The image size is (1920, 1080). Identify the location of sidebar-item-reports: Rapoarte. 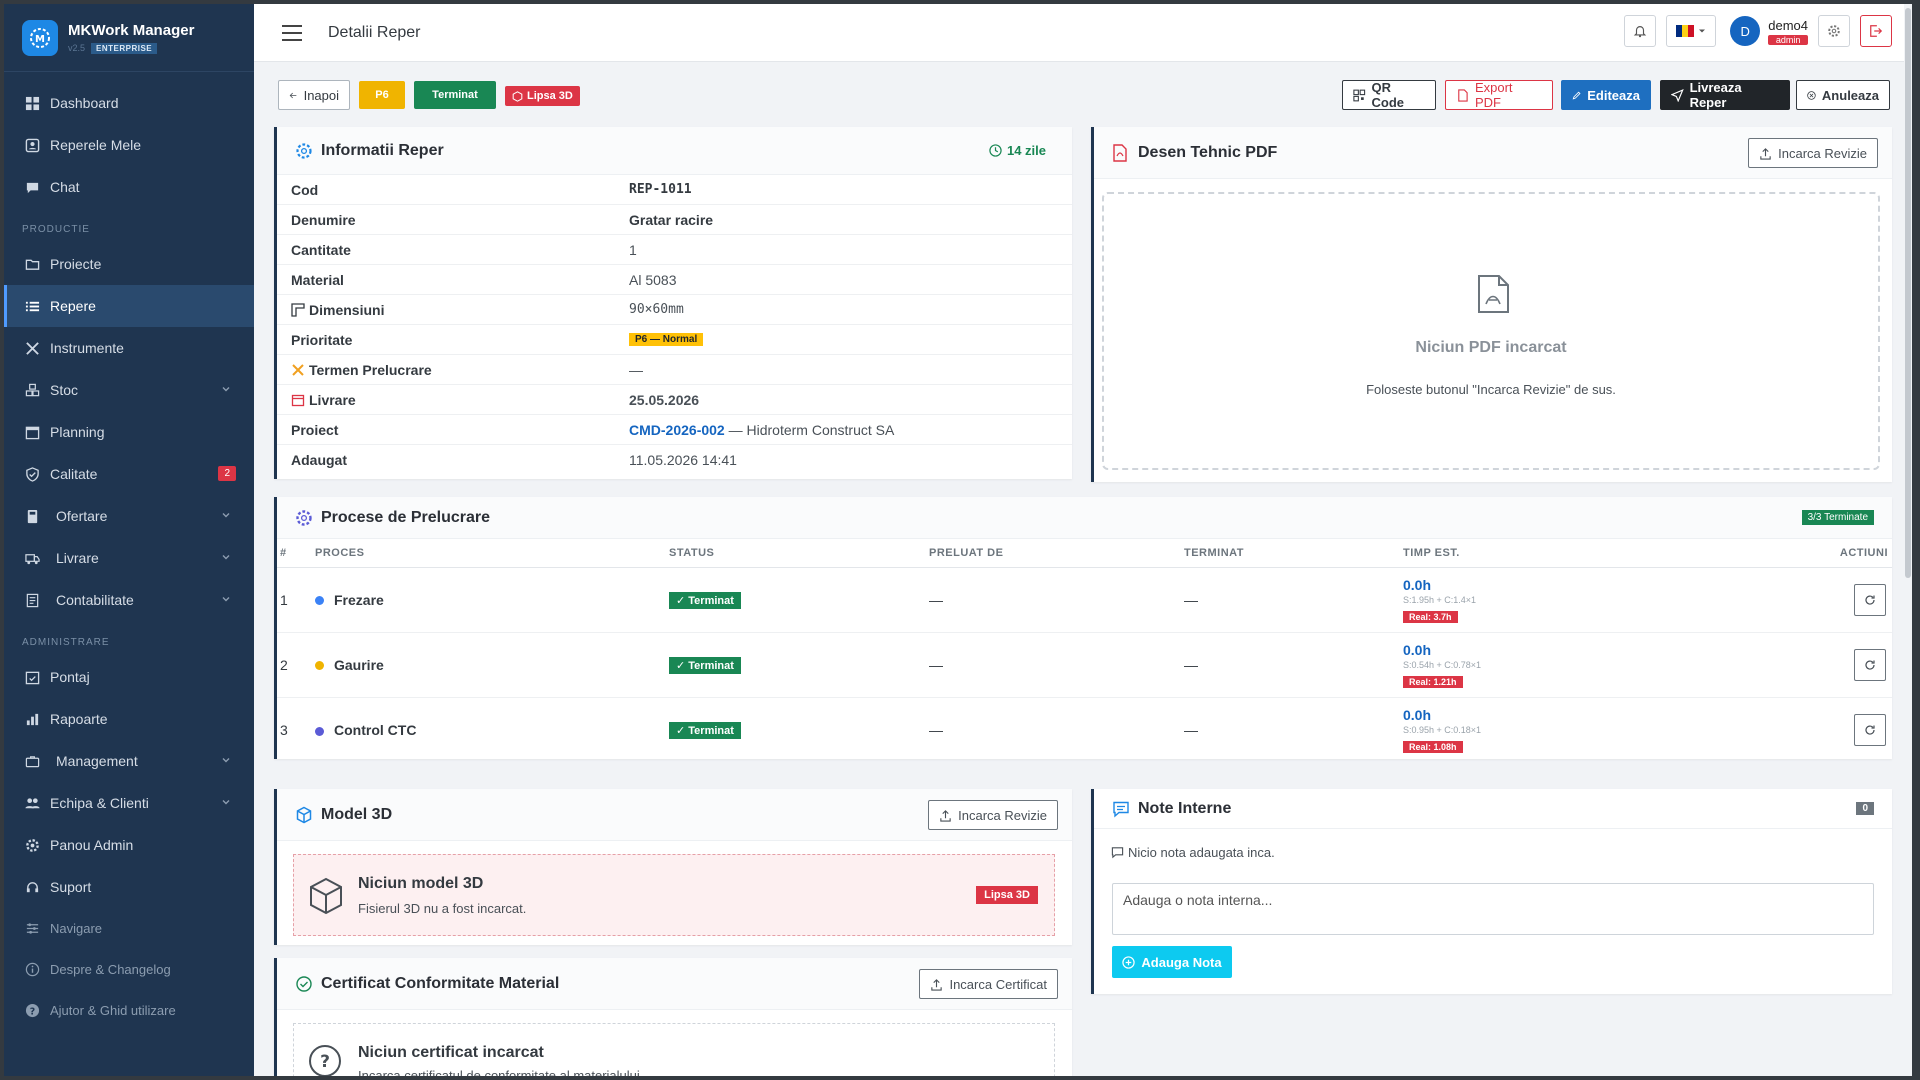
(129, 719).